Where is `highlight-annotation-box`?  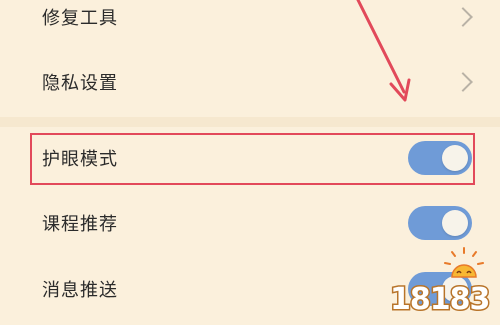 highlight-annotation-box is located at coordinates (252, 159).